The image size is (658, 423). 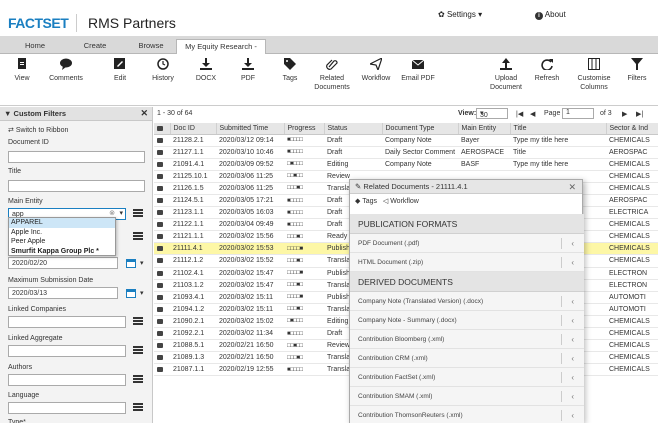 What do you see at coordinates (467, 414) in the screenshot?
I see `derived-document-item: Contribution ThomsonReuters (.xml) ‹` at bounding box center [467, 414].